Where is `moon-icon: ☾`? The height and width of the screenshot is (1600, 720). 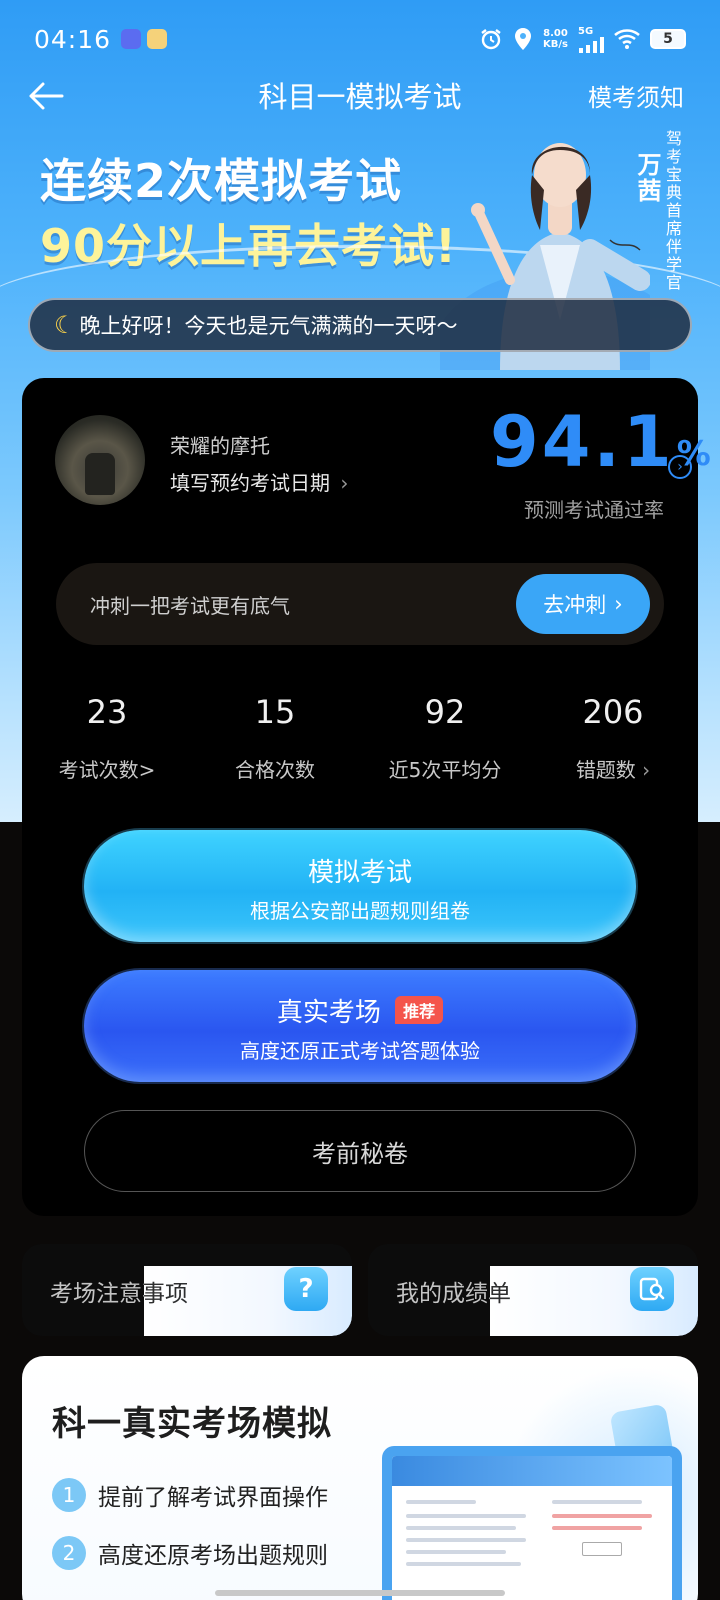
moon-icon: ☾ is located at coordinates (65, 325).